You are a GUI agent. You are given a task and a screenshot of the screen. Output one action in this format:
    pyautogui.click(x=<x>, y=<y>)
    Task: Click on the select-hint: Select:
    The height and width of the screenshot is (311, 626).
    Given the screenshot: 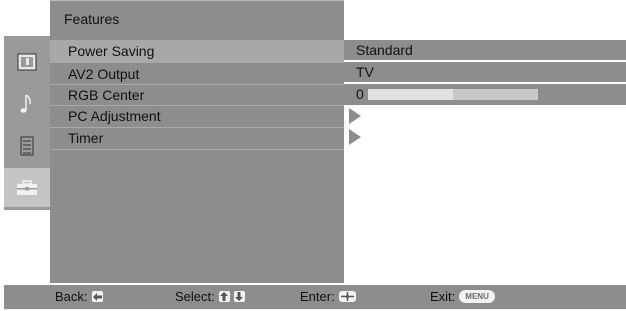 What is the action you would take?
    pyautogui.click(x=210, y=296)
    